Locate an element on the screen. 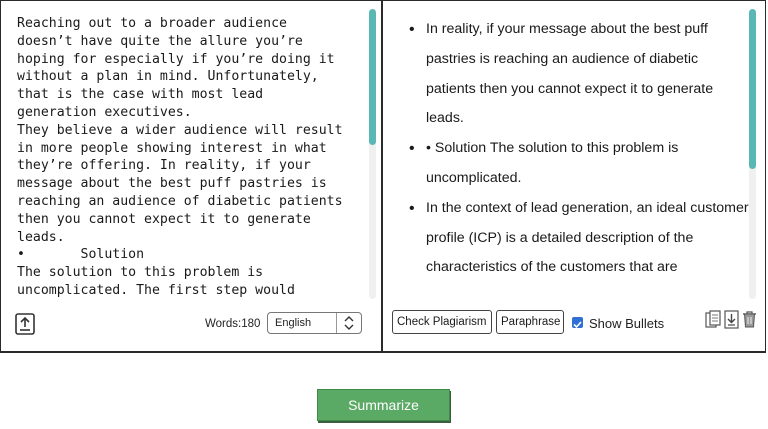 This screenshot has width=768, height=429. output-scrollbar is located at coordinates (752, 154).